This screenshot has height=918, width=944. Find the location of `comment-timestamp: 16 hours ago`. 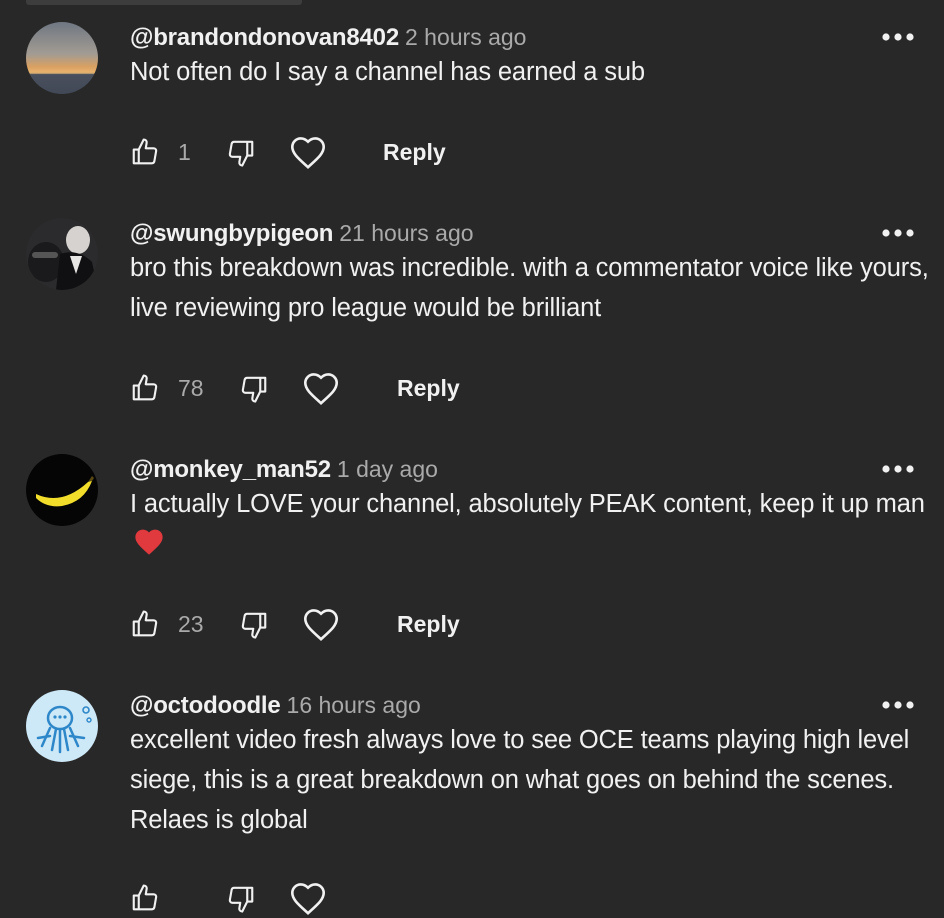

comment-timestamp: 16 hours ago is located at coordinates (354, 705).